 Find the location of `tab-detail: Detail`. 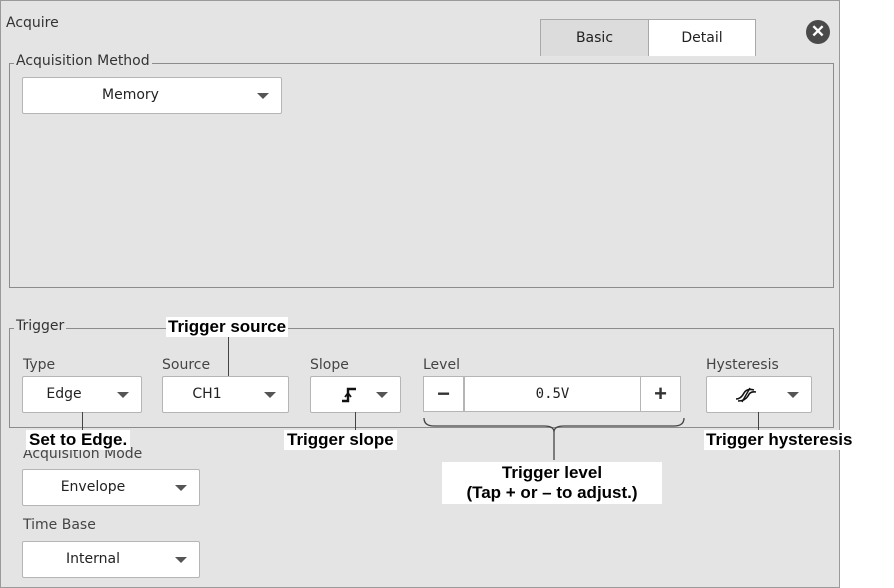

tab-detail: Detail is located at coordinates (702, 37).